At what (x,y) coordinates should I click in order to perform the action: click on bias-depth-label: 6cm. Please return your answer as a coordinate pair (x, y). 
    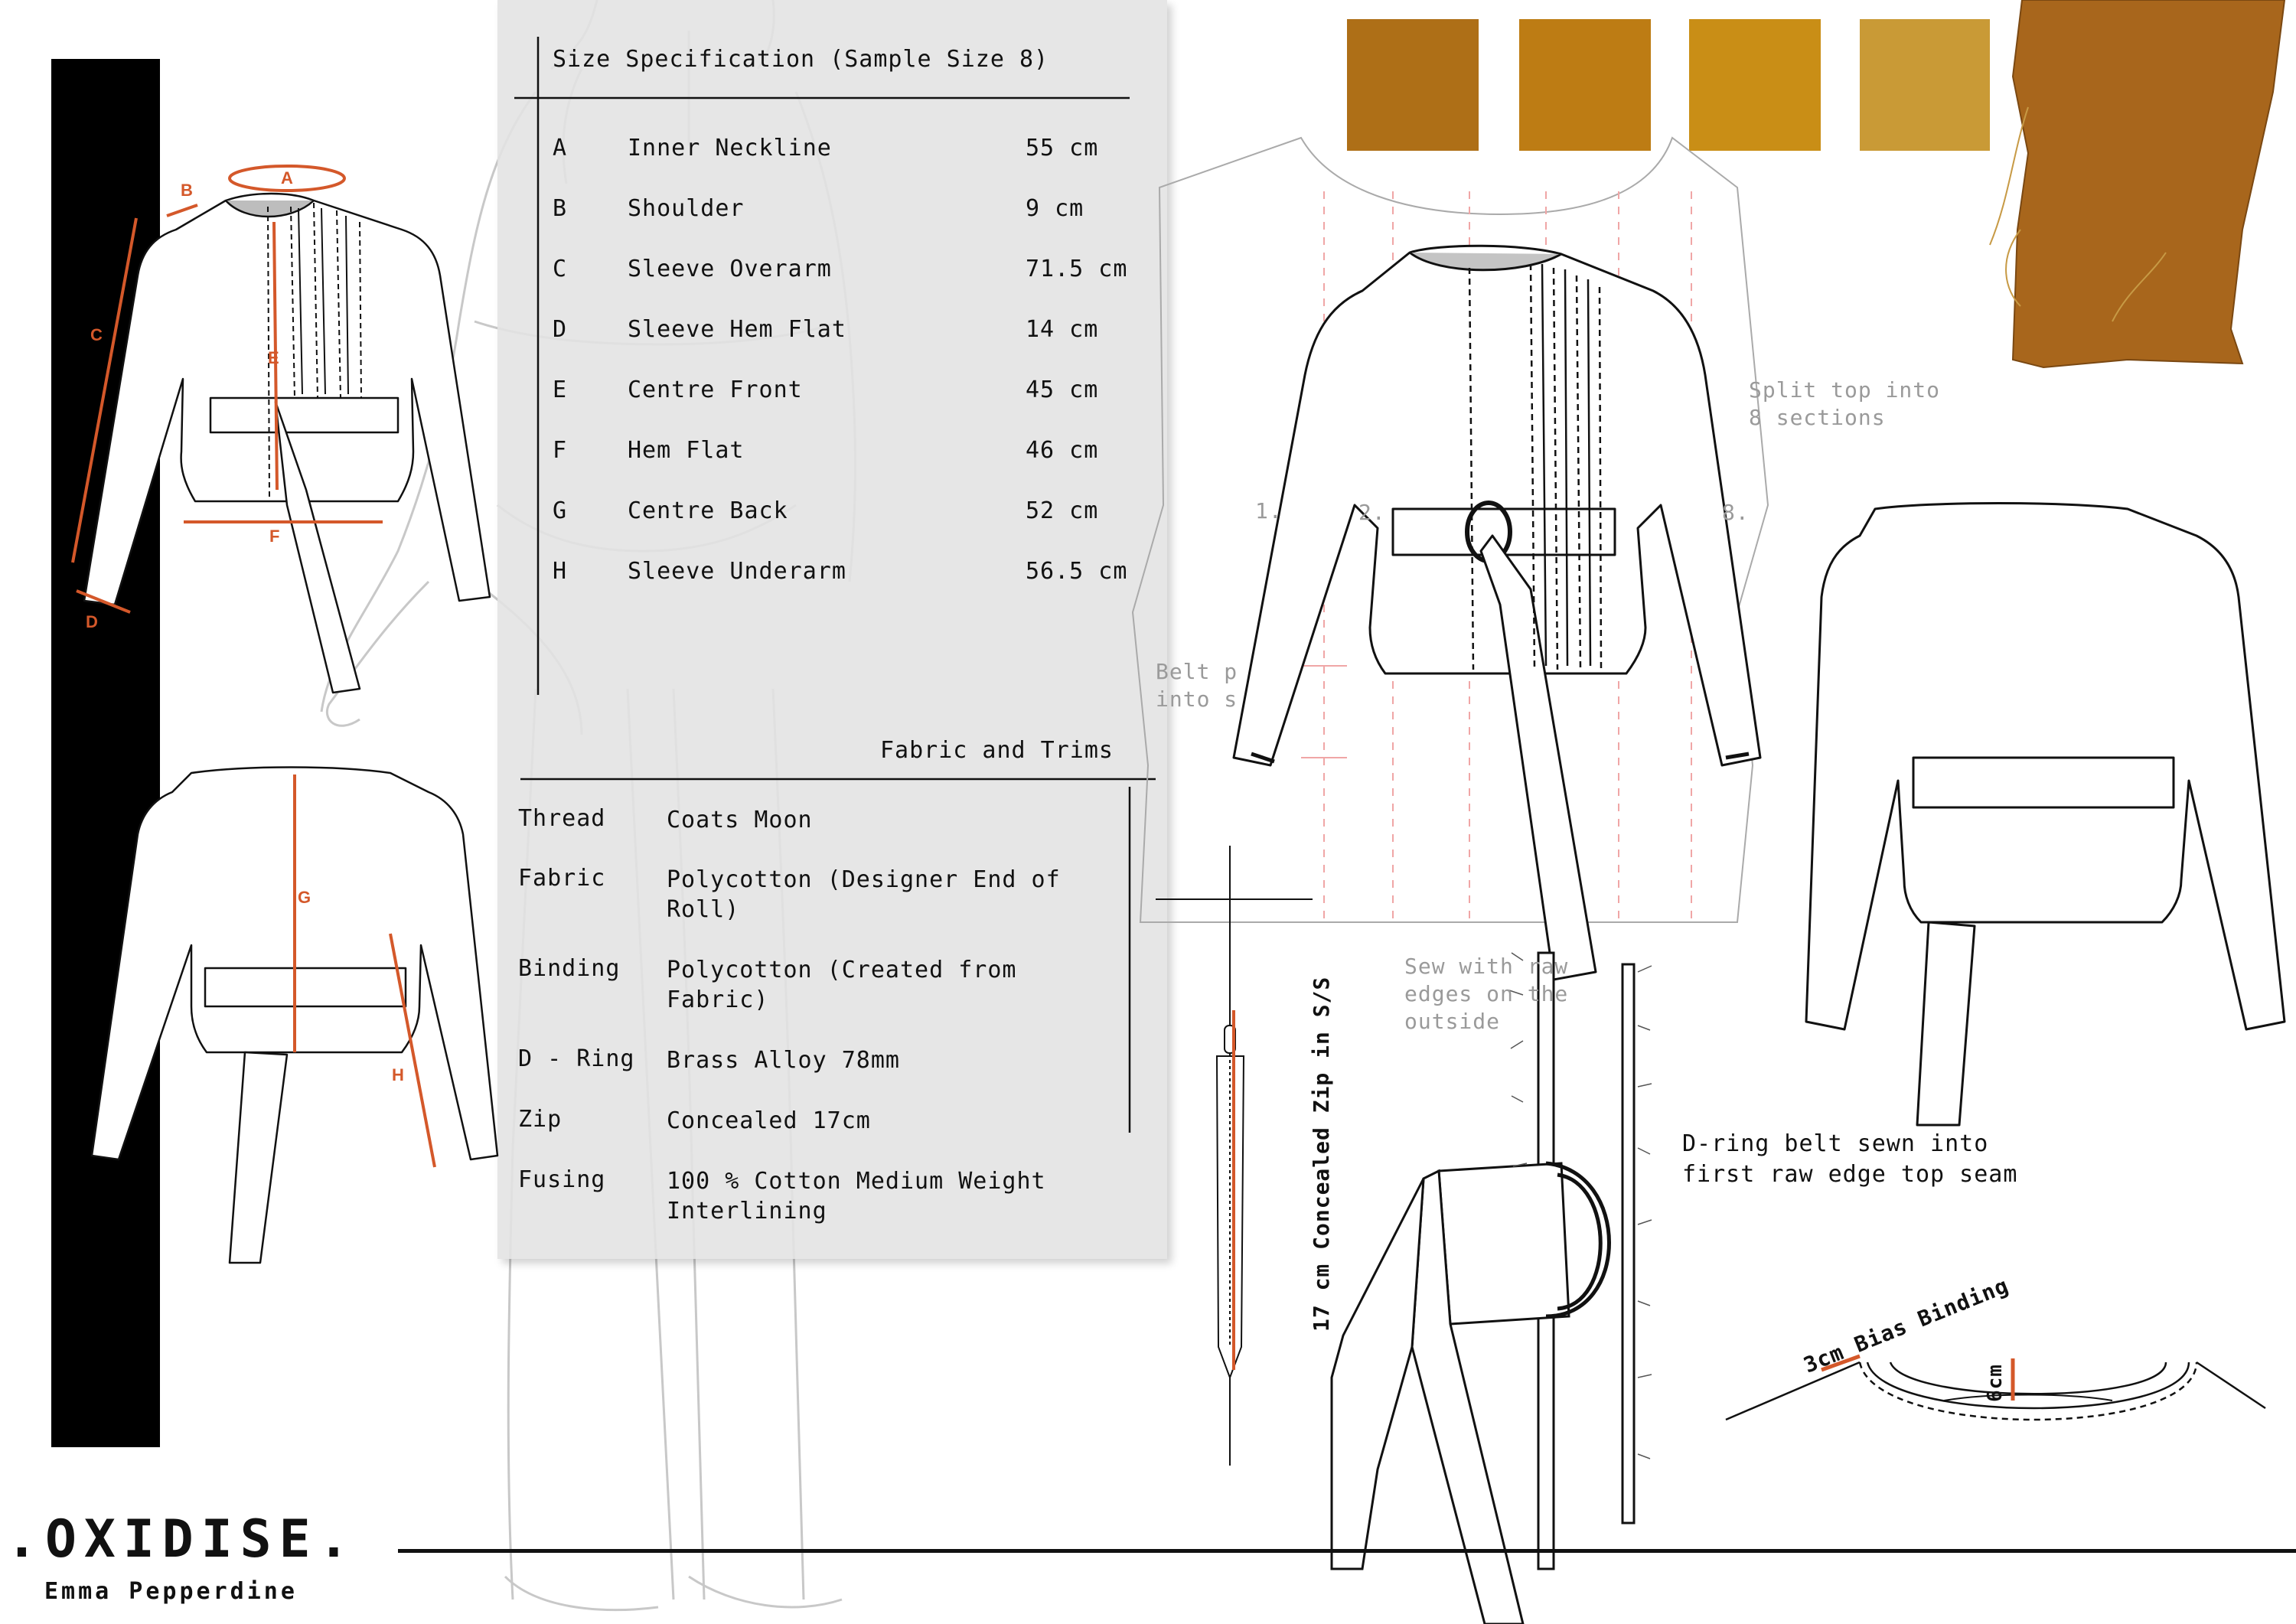
    Looking at the image, I should click on (1995, 1383).